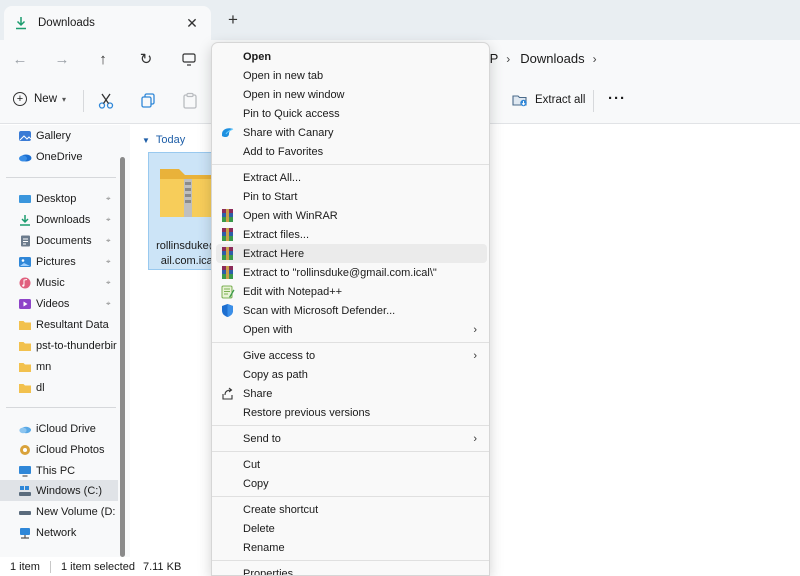 The image size is (800, 576). I want to click on sidebar-scrollbar, so click(122, 357).